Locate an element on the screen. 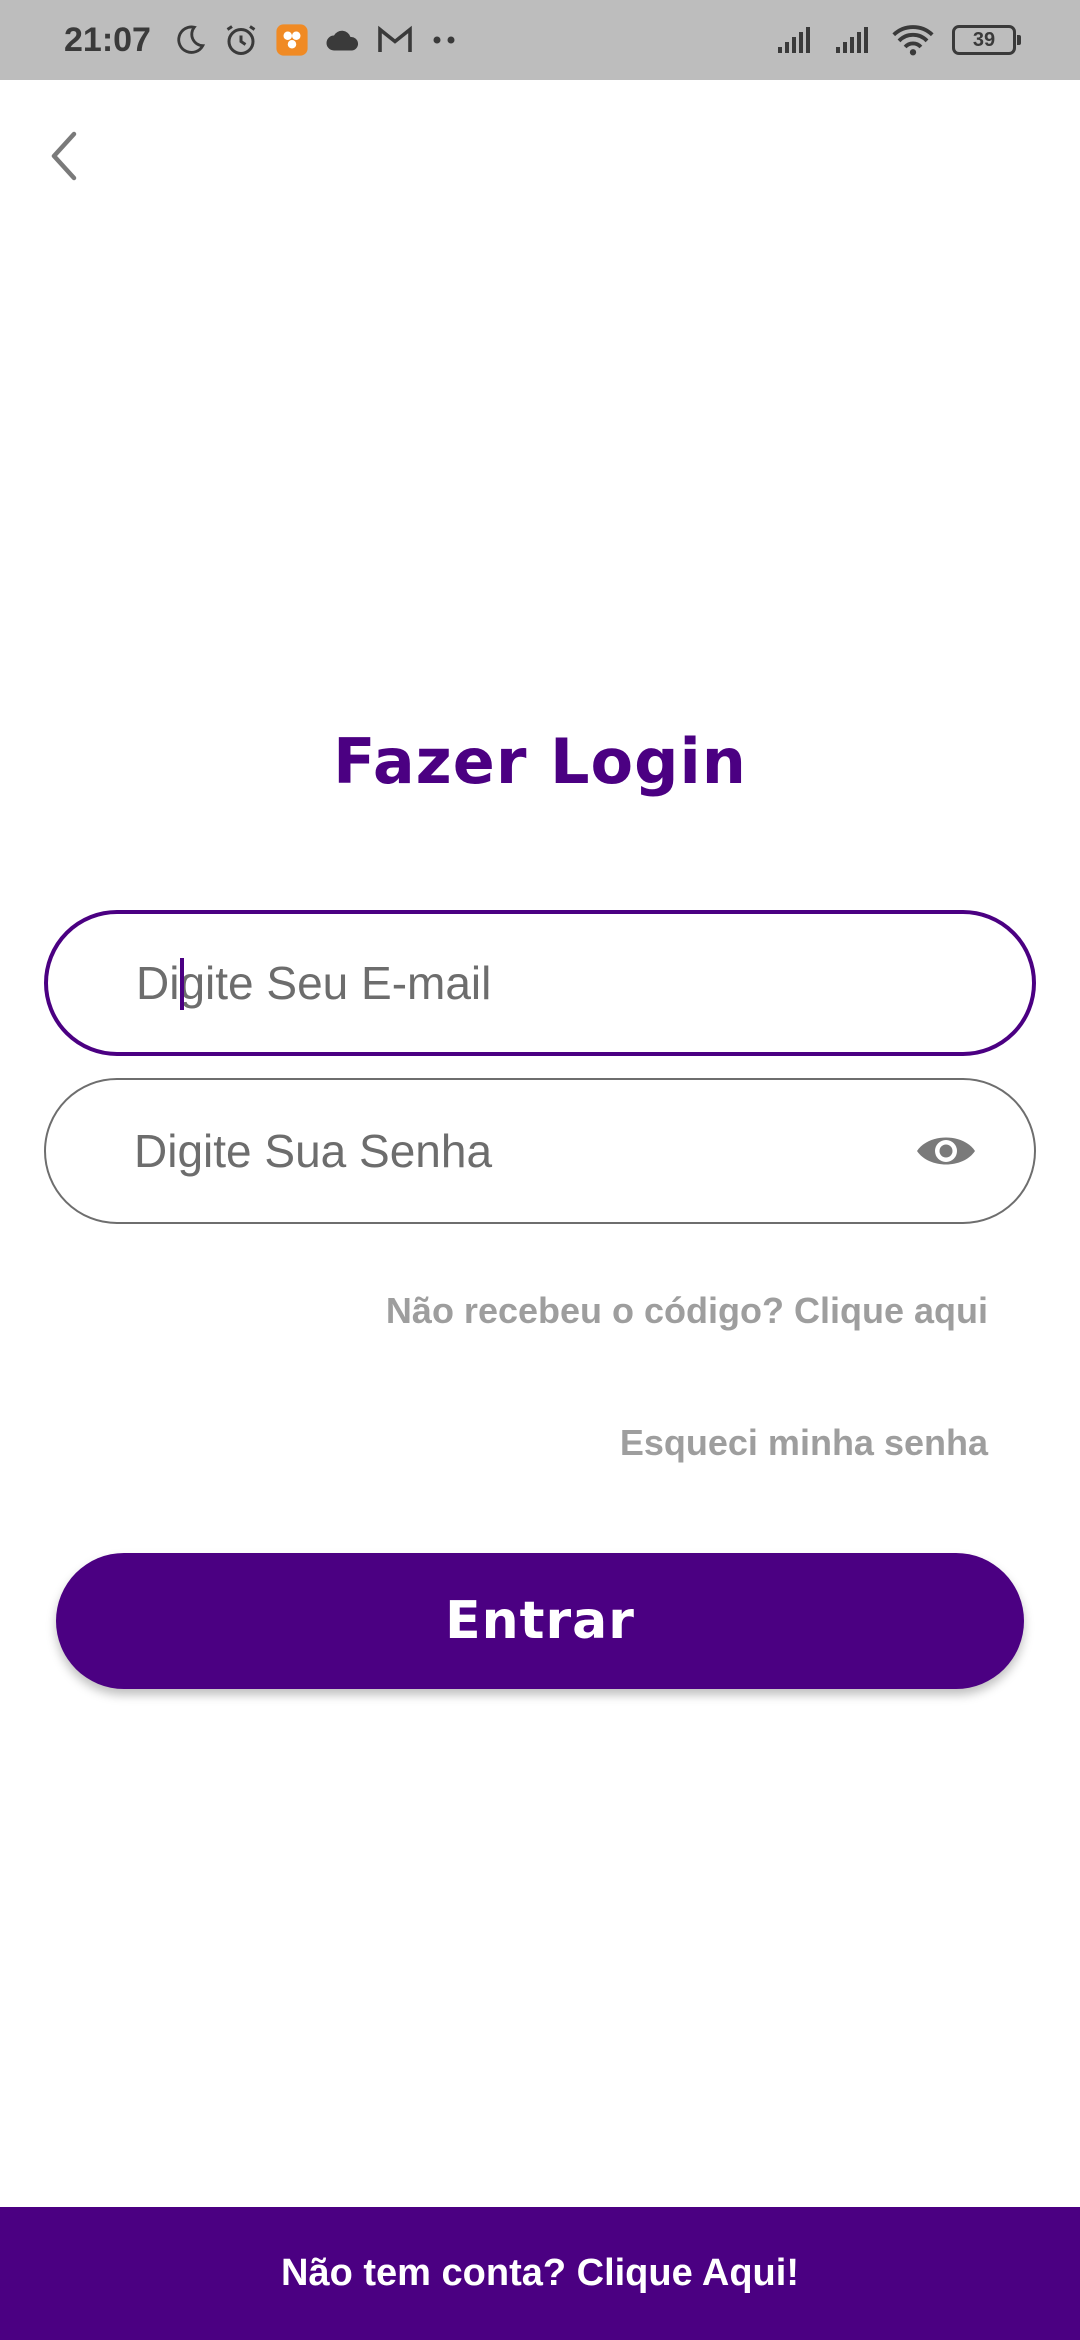 This screenshot has height=2340, width=1080. email-field is located at coordinates (540, 983).